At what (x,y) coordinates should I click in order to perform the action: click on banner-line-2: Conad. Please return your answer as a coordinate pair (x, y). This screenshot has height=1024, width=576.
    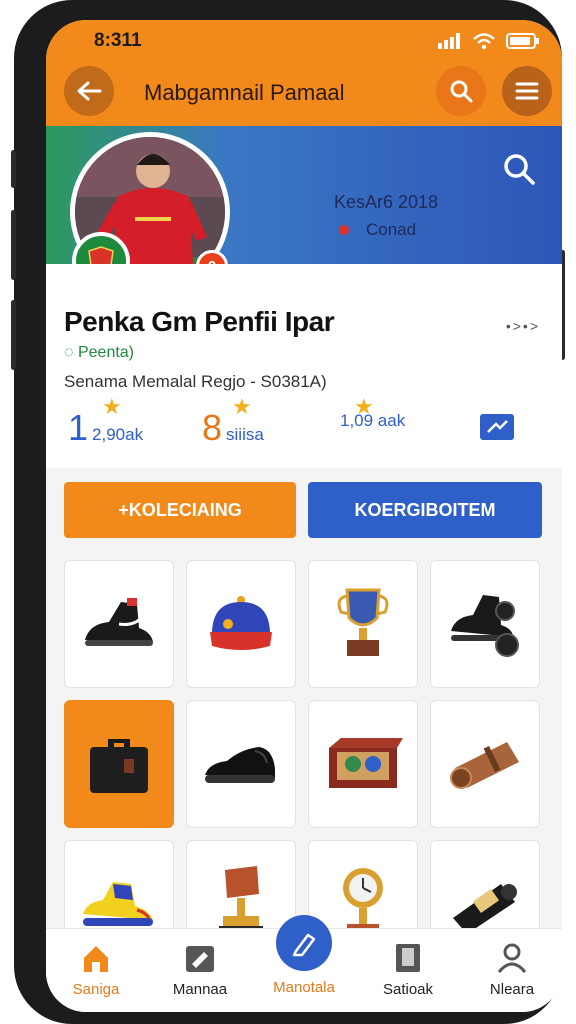
    Looking at the image, I should click on (391, 229).